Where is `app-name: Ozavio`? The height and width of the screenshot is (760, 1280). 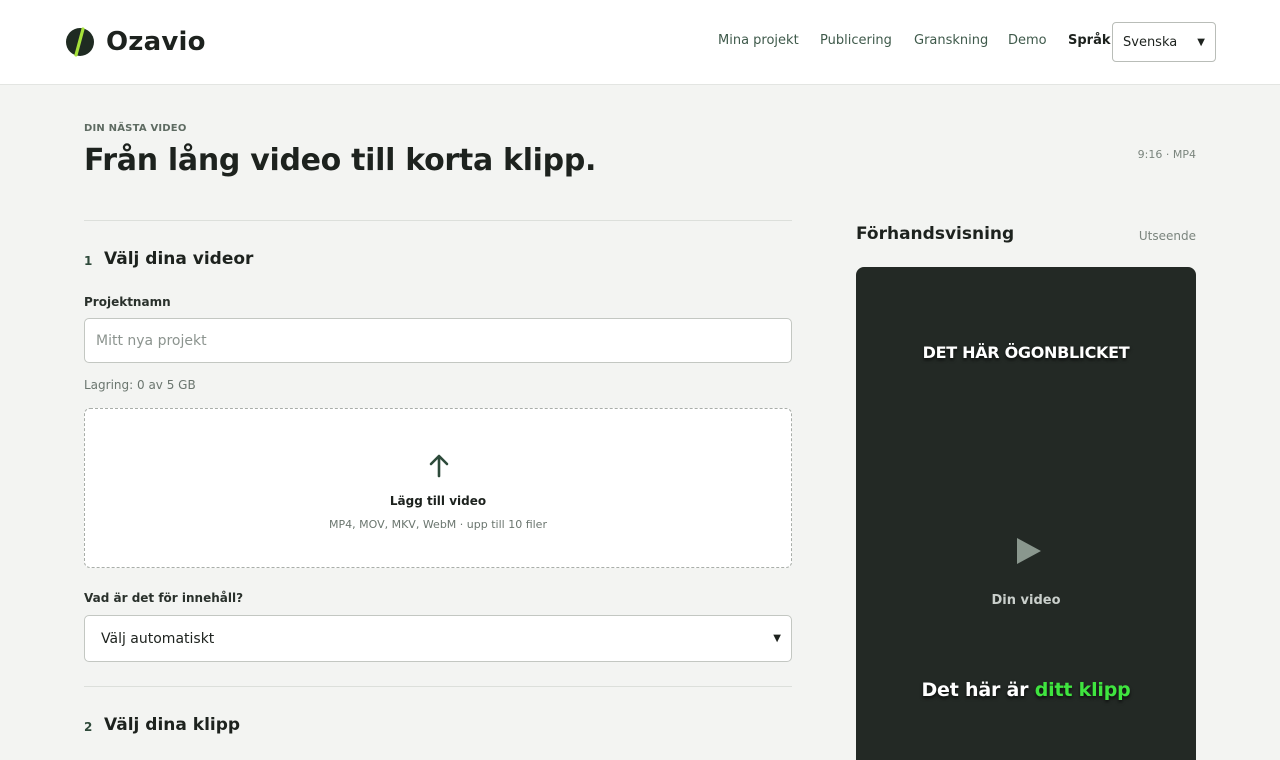
app-name: Ozavio is located at coordinates (156, 42).